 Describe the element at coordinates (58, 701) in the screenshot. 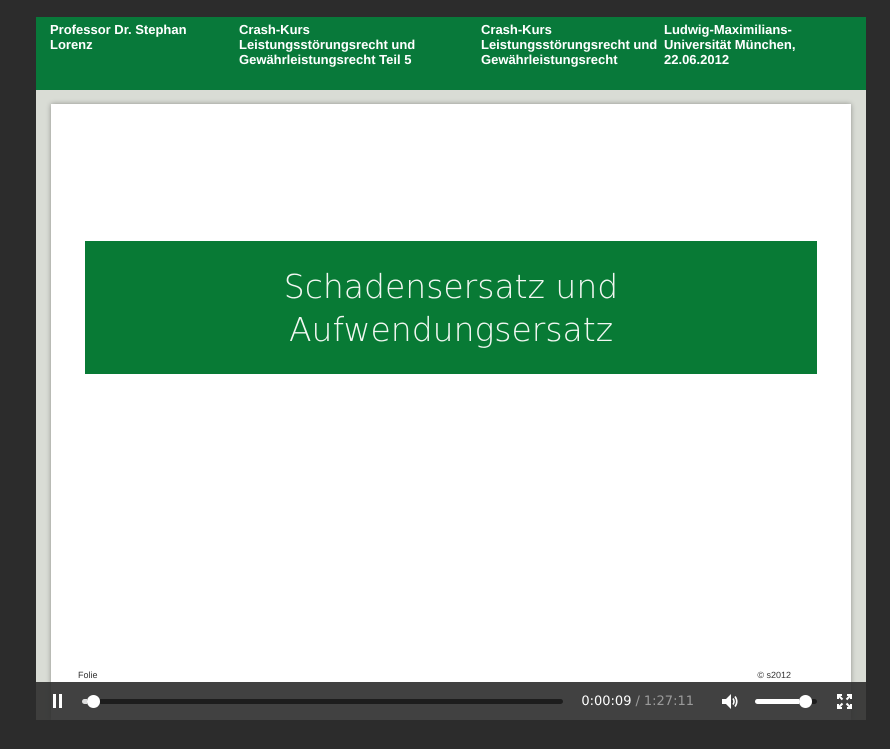

I see `pause-button` at that location.